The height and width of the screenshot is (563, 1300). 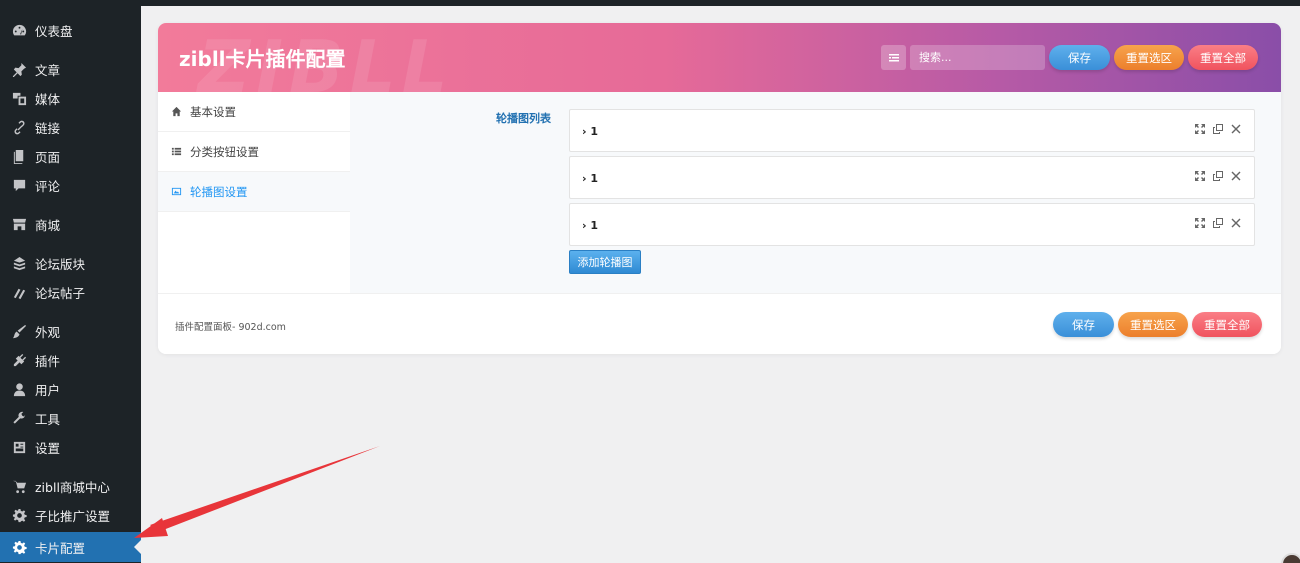 I want to click on panel-footer: 插件配置面板- 902d.com 保存 重置选区 重置全部, so click(x=719, y=323).